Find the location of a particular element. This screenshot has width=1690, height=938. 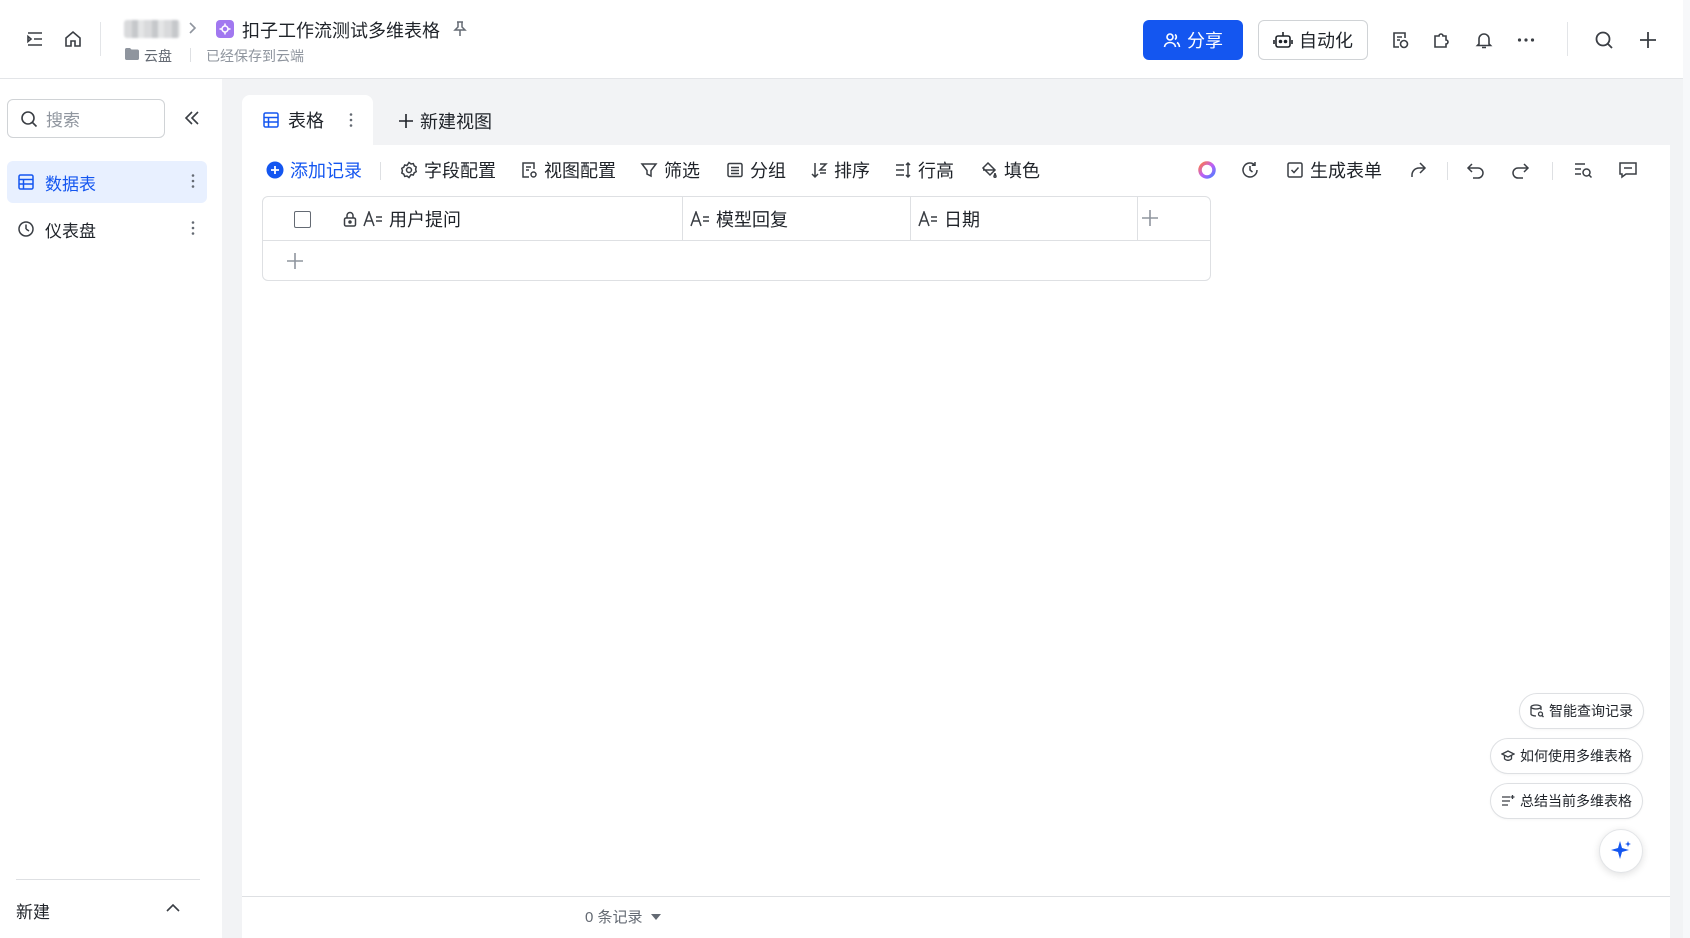

generate-form-button: 生成表单 is located at coordinates (1334, 170).